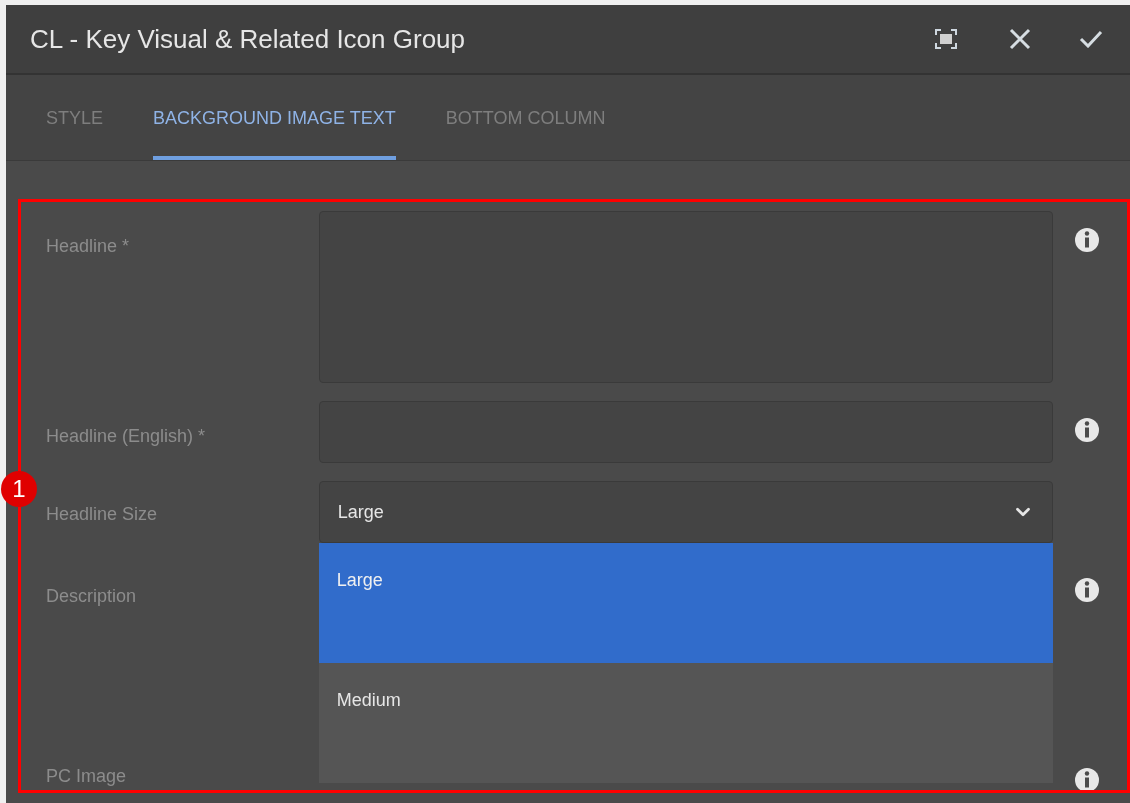 This screenshot has width=1130, height=803. Describe the element at coordinates (686, 603) in the screenshot. I see `dropdown-option: Large` at that location.